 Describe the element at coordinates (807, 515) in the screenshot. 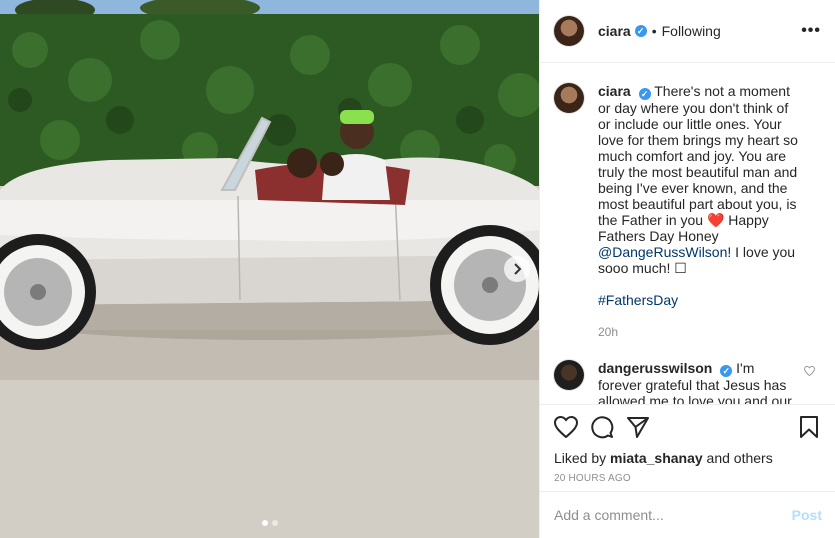

I see `post-button: Post` at that location.